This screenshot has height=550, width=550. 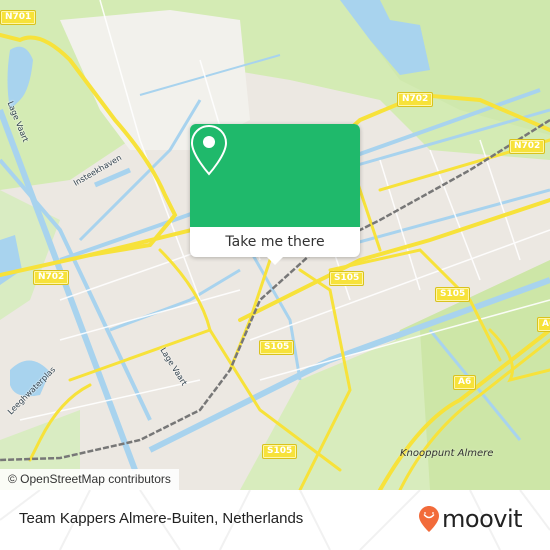 What do you see at coordinates (275, 261) in the screenshot?
I see `popup-pointer` at bounding box center [275, 261].